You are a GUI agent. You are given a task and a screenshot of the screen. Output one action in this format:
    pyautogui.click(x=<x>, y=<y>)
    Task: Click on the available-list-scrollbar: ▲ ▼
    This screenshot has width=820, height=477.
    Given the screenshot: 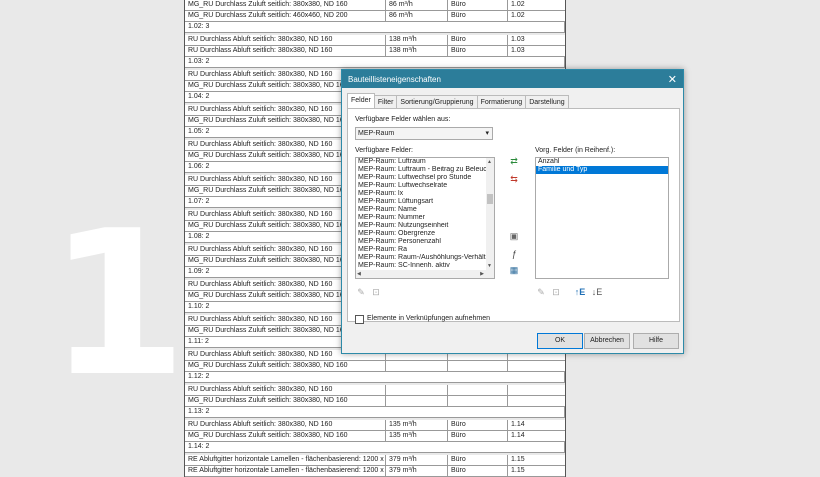 What is the action you would take?
    pyautogui.click(x=490, y=214)
    